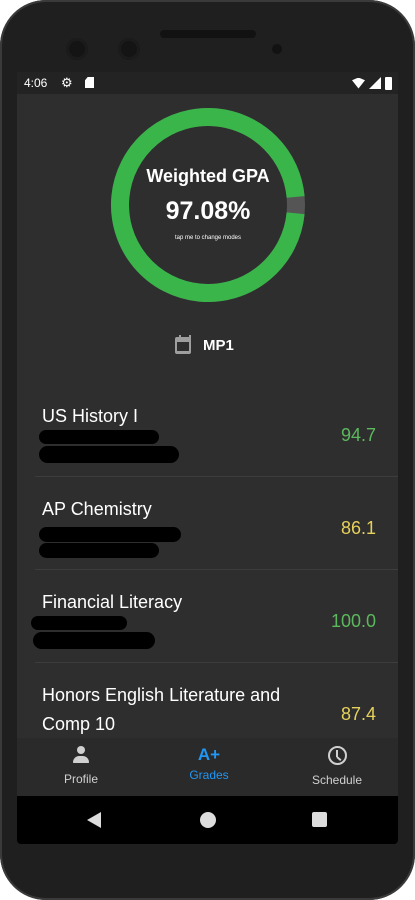 The width and height of the screenshot is (415, 900). What do you see at coordinates (161, 709) in the screenshot?
I see `course-name: Honors English Literature and Comp 10` at bounding box center [161, 709].